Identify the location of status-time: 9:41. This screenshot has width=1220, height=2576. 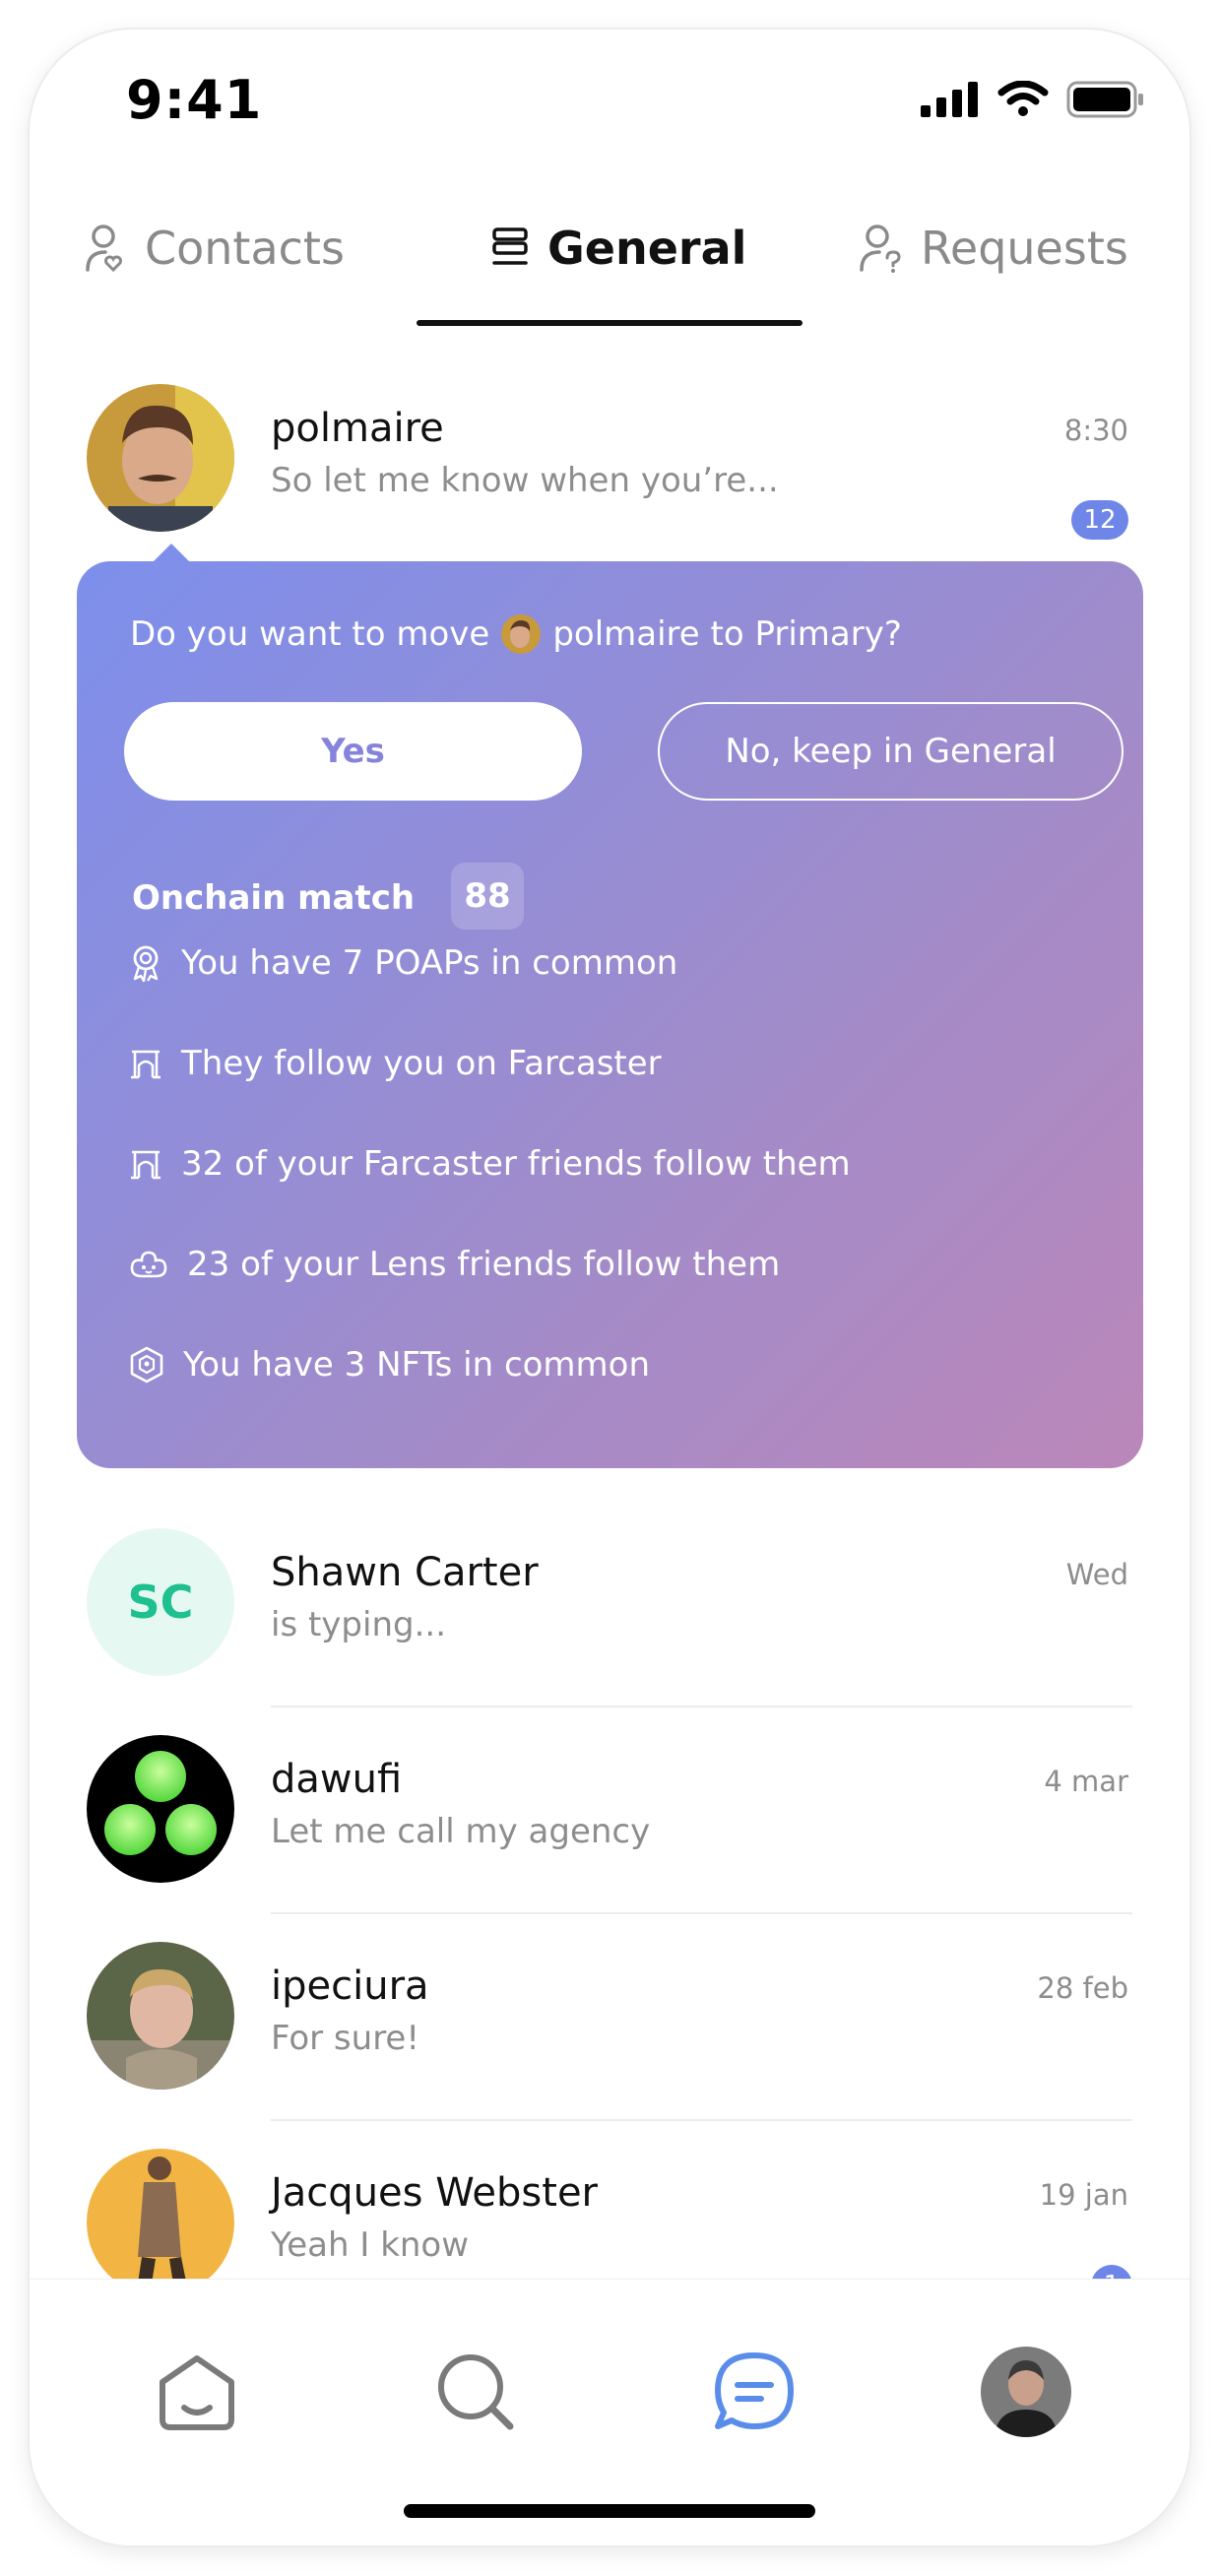
(194, 100).